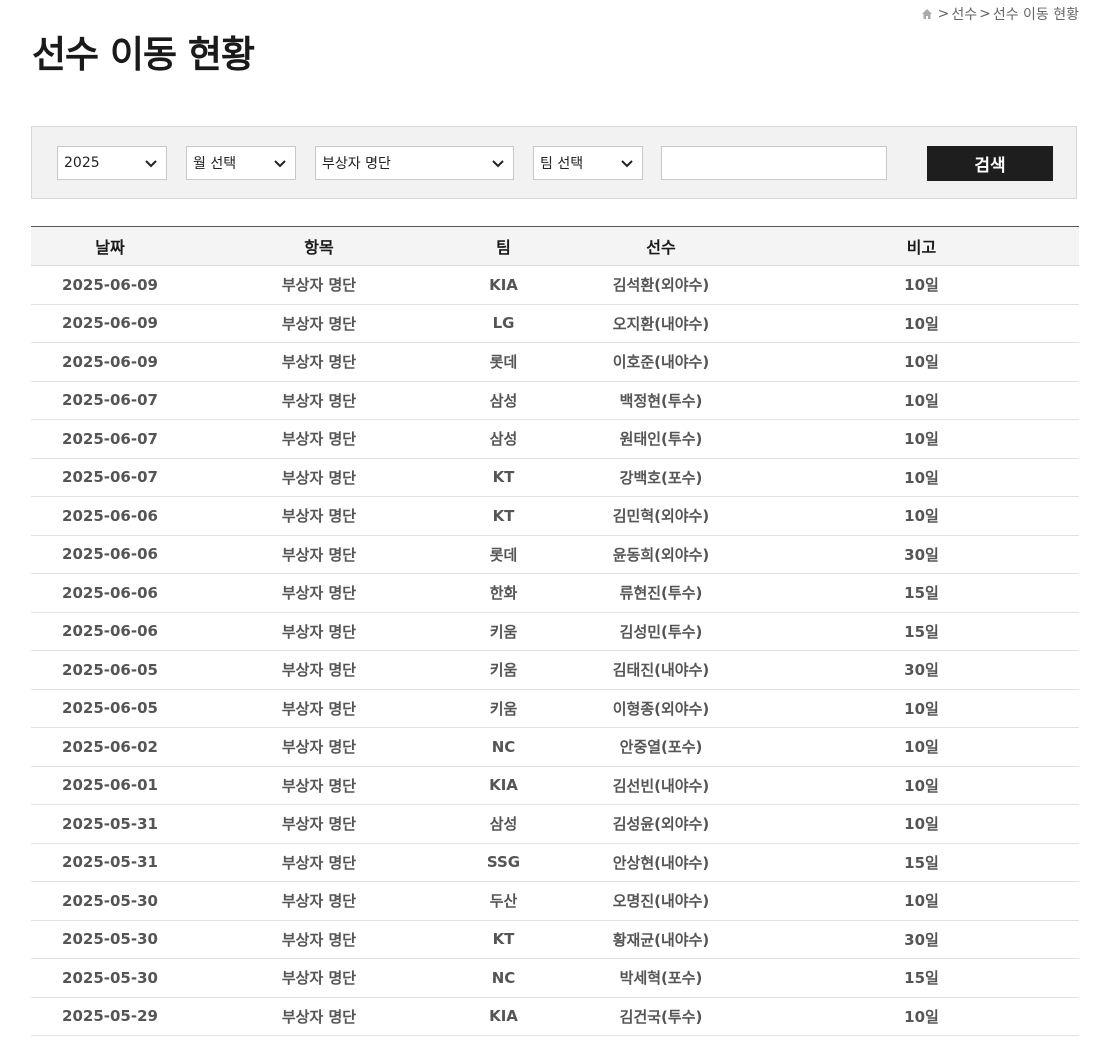 The width and height of the screenshot is (1094, 1047). I want to click on search-button: 검색, so click(990, 163).